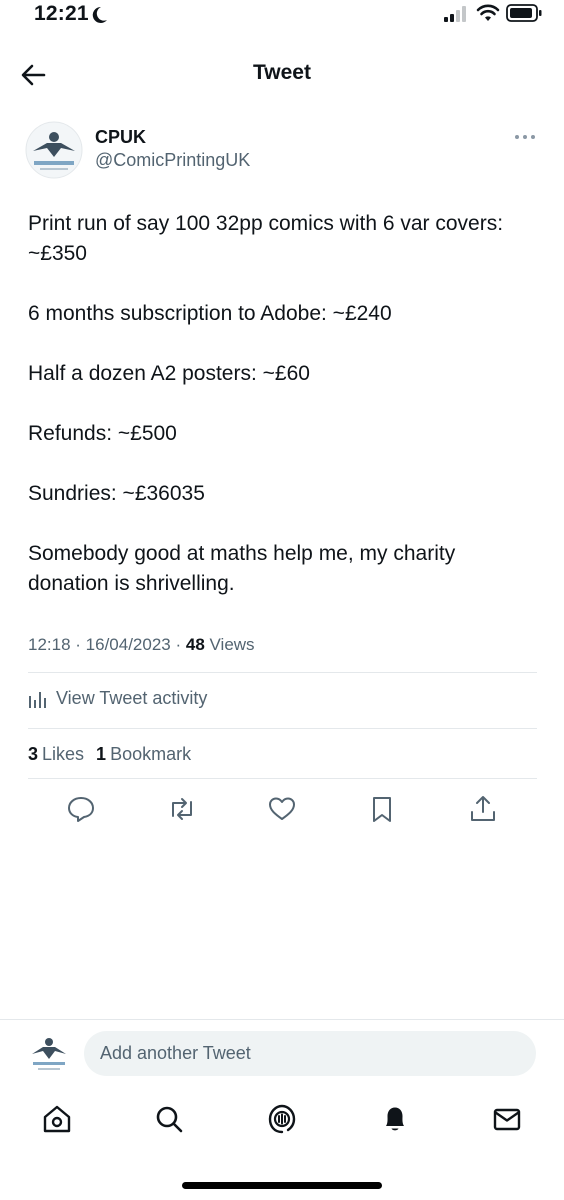 This screenshot has height=1200, width=564. Describe the element at coordinates (49, 1053) in the screenshot. I see `my-avatar` at that location.